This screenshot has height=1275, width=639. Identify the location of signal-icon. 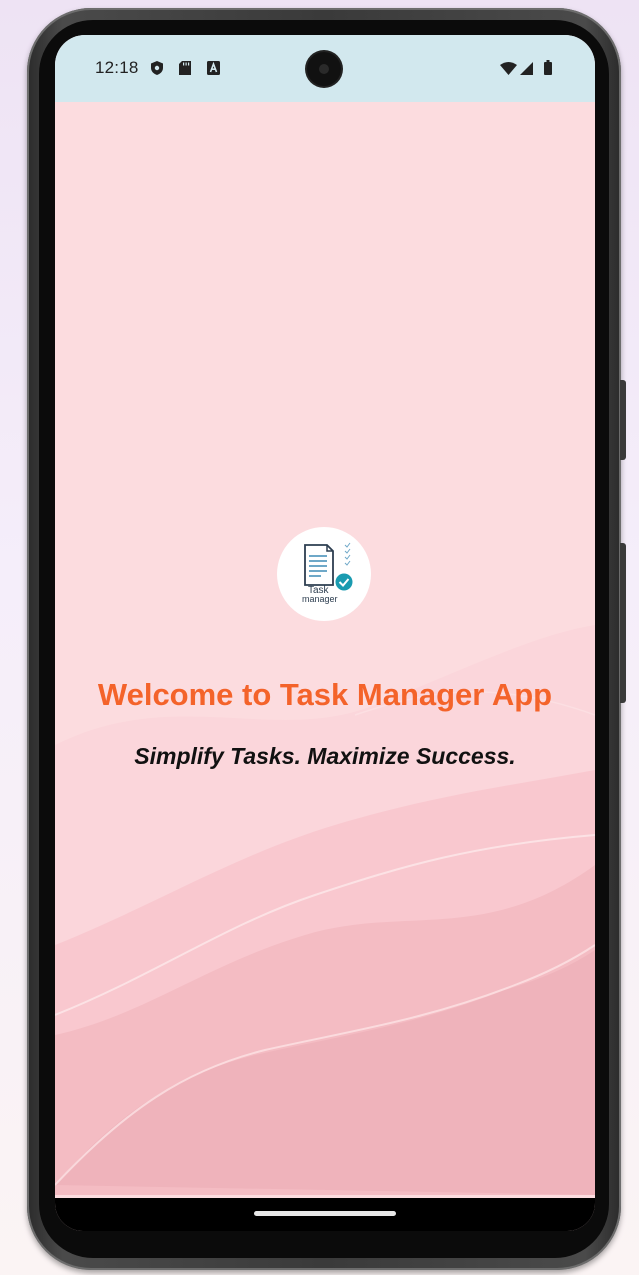
(526, 68).